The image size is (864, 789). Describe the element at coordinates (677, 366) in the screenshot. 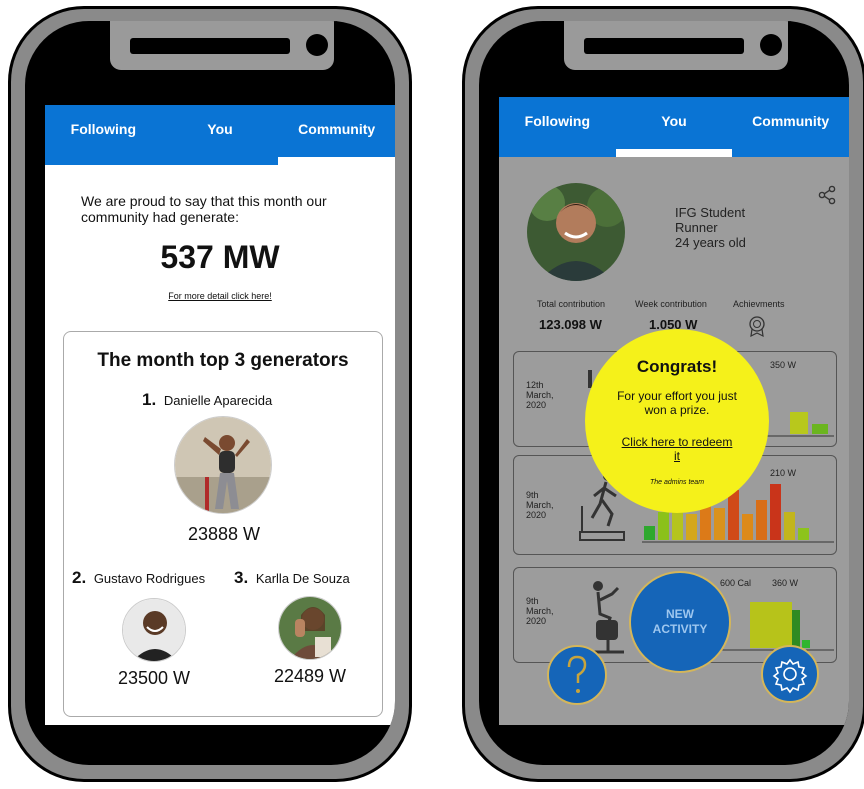

I see `congrats-title: Congrats!` at that location.